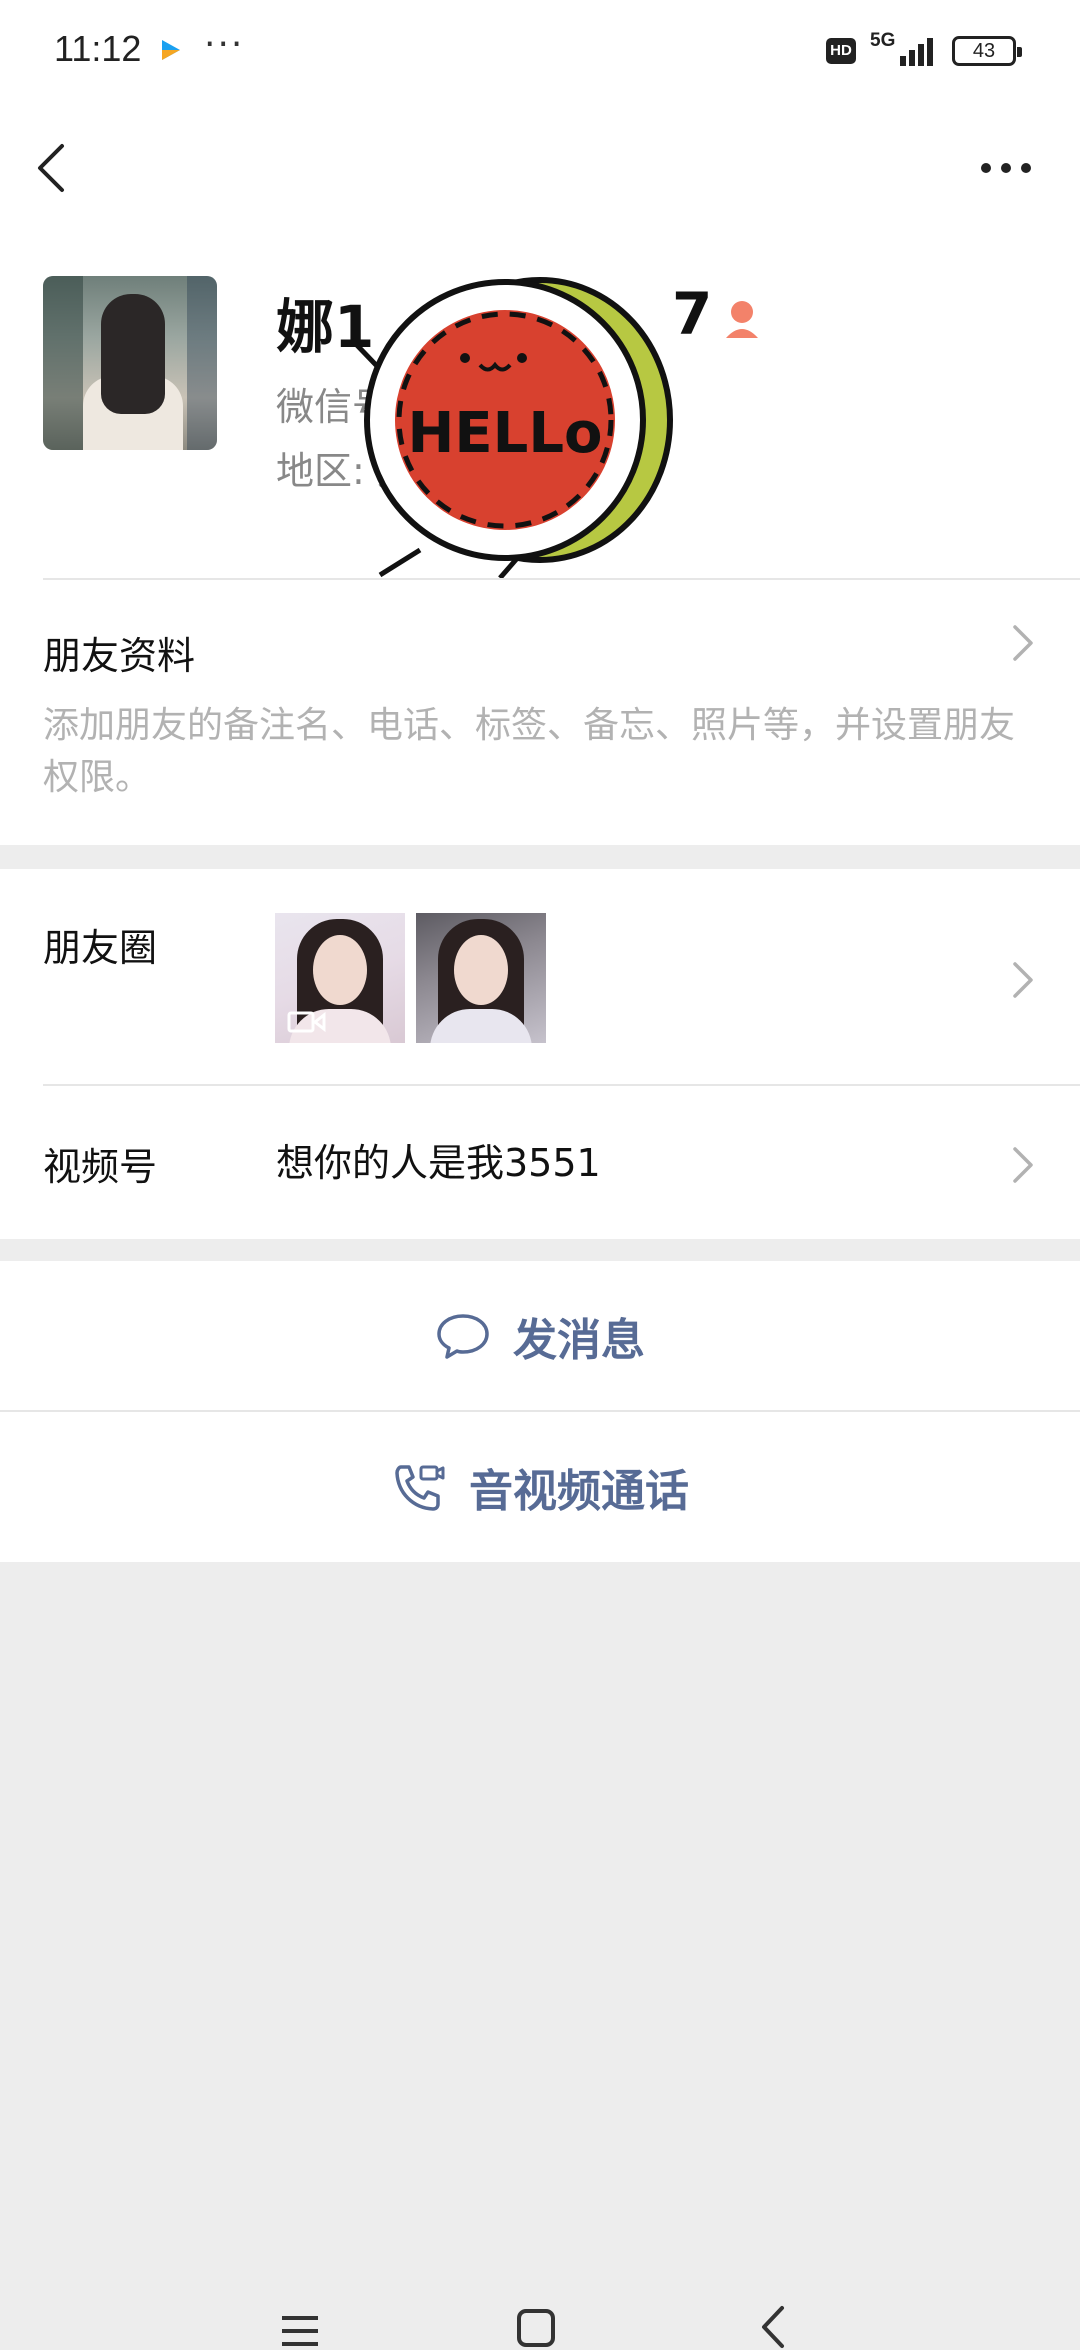  I want to click on home-icon, so click(536, 2328).